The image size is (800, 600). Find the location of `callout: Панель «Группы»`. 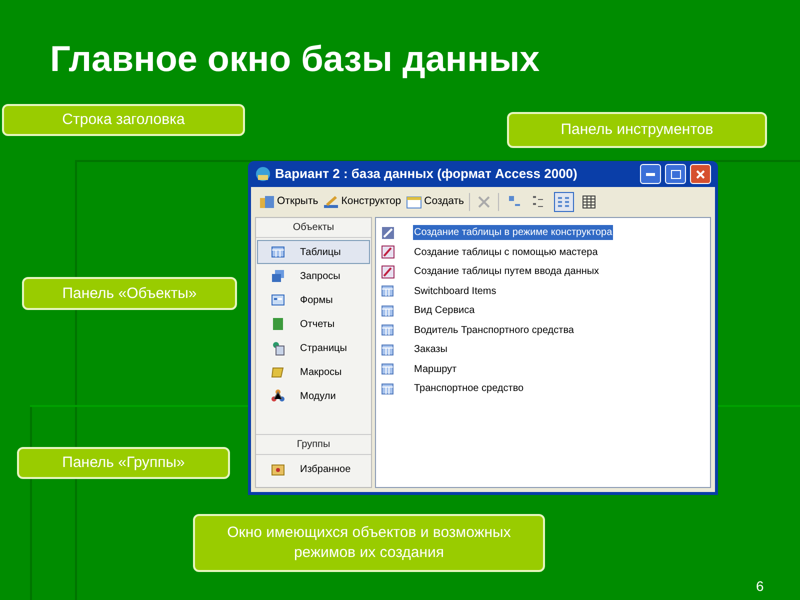

callout: Панель «Группы» is located at coordinates (123, 463).